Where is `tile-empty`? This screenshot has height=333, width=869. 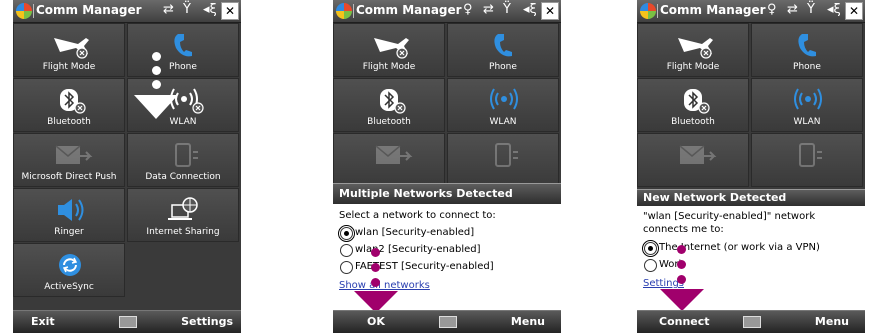
tile-empty is located at coordinates (183, 270).